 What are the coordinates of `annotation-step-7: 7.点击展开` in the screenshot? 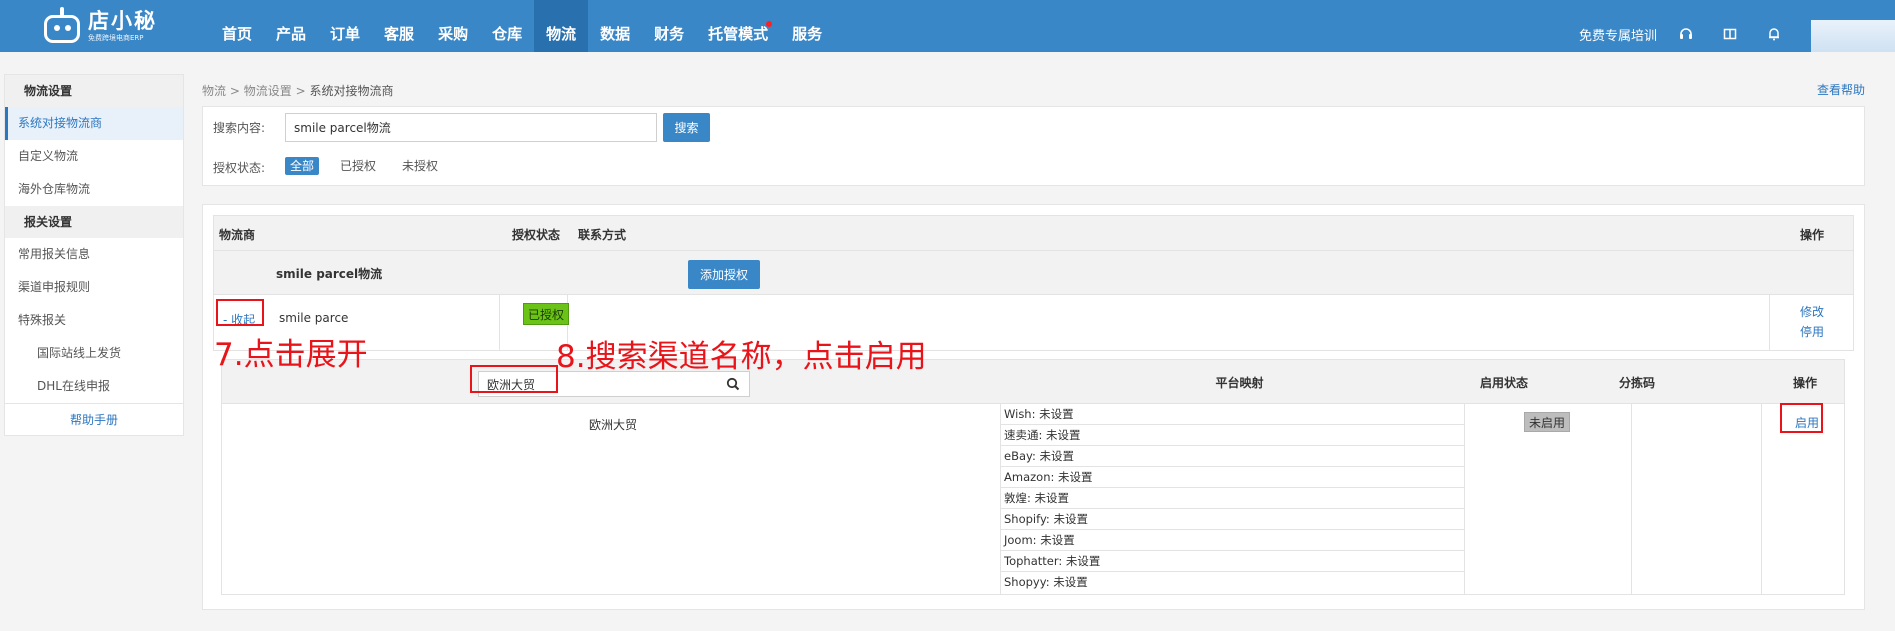 It's located at (291, 355).